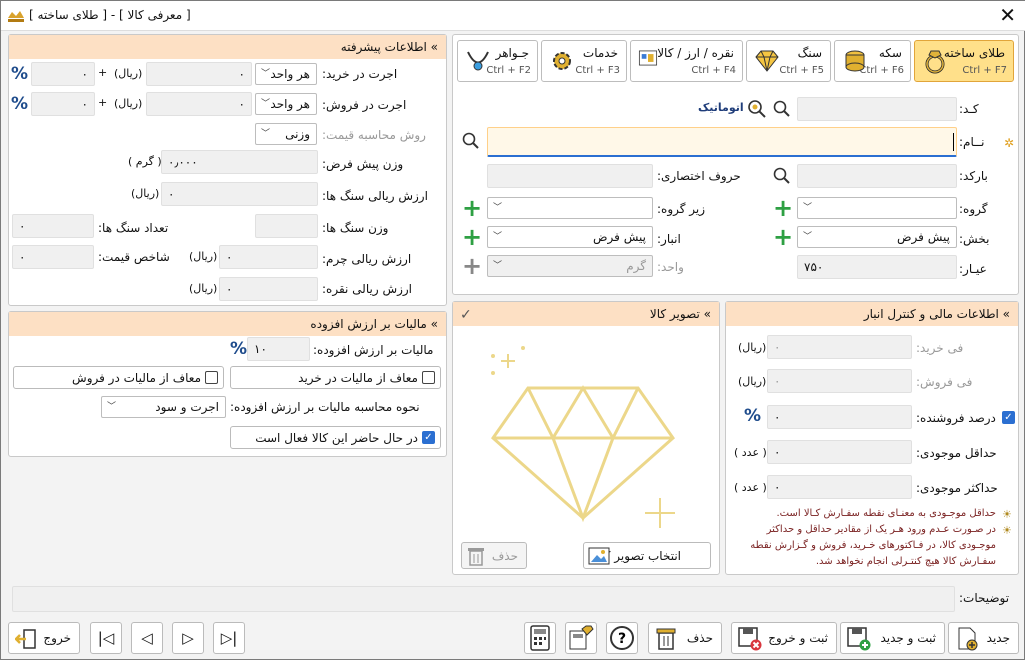 The height and width of the screenshot is (660, 1025). What do you see at coordinates (428, 377) in the screenshot?
I see `exempt-buy-check` at bounding box center [428, 377].